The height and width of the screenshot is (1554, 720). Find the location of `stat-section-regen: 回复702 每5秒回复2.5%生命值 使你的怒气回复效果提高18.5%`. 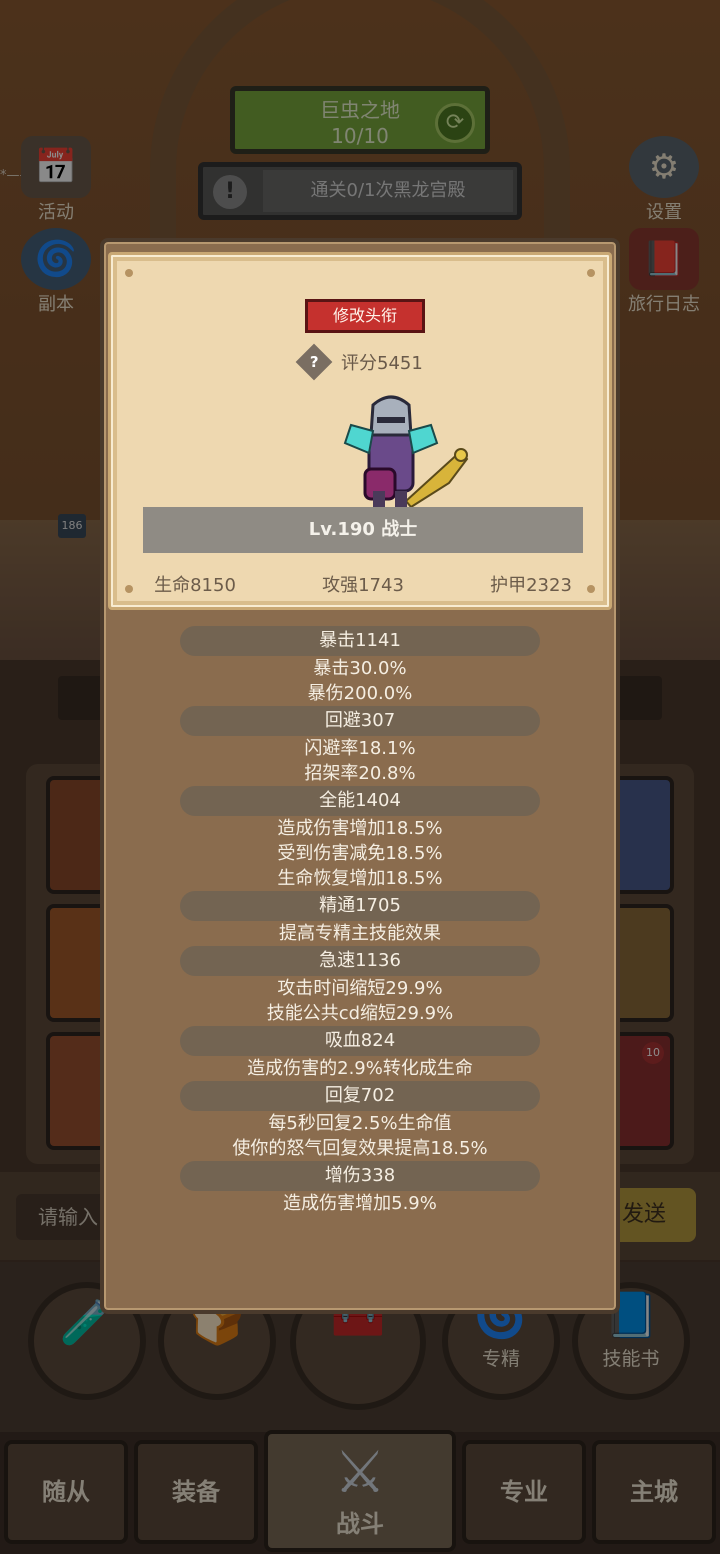

stat-section-regen: 回复702 每5秒回复2.5%生命值 使你的怒气回复效果提高18.5% is located at coordinates (360, 1121).